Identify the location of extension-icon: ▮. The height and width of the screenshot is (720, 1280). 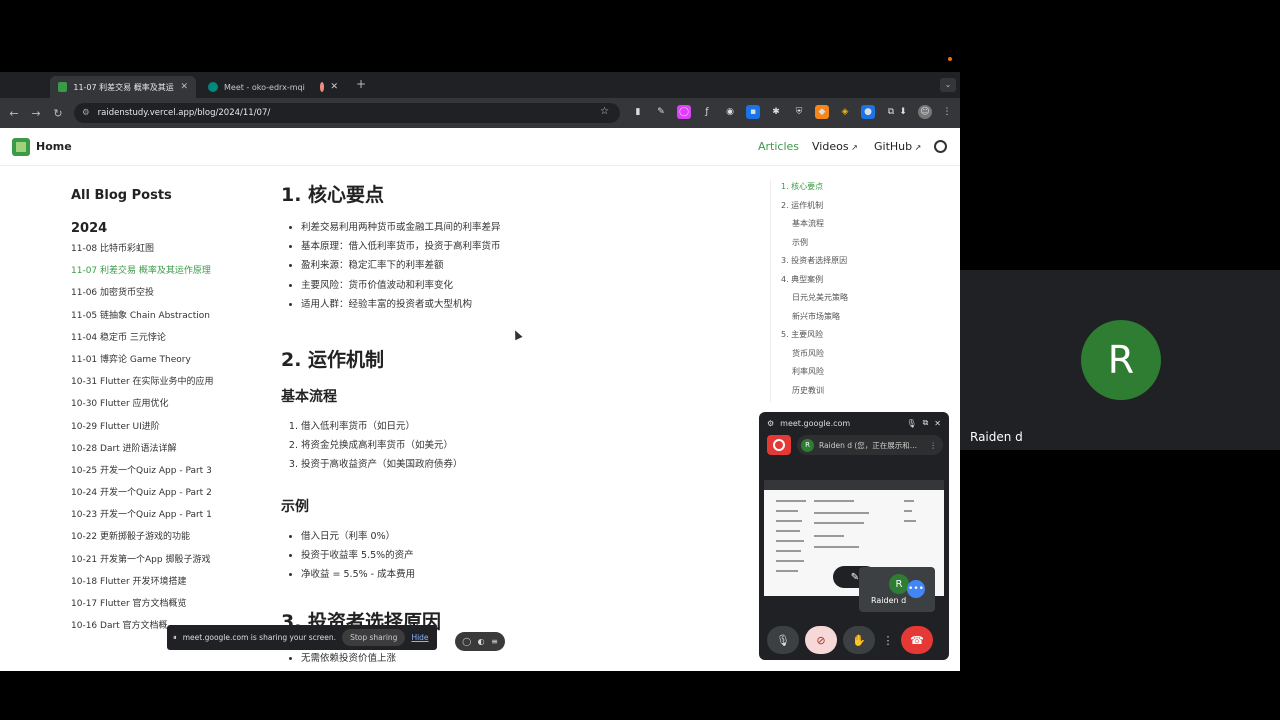
(638, 112).